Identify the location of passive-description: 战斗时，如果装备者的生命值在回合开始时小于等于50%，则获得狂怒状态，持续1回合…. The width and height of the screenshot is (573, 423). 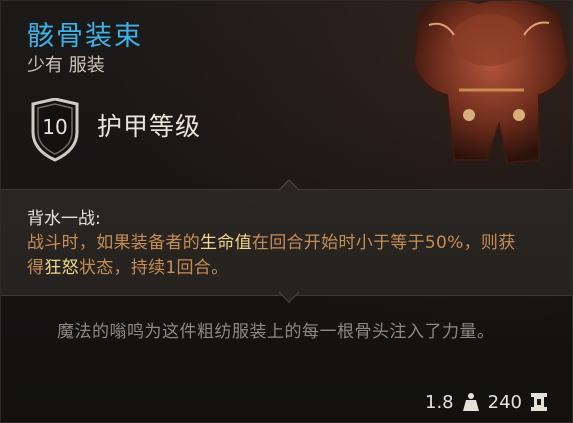
(277, 256).